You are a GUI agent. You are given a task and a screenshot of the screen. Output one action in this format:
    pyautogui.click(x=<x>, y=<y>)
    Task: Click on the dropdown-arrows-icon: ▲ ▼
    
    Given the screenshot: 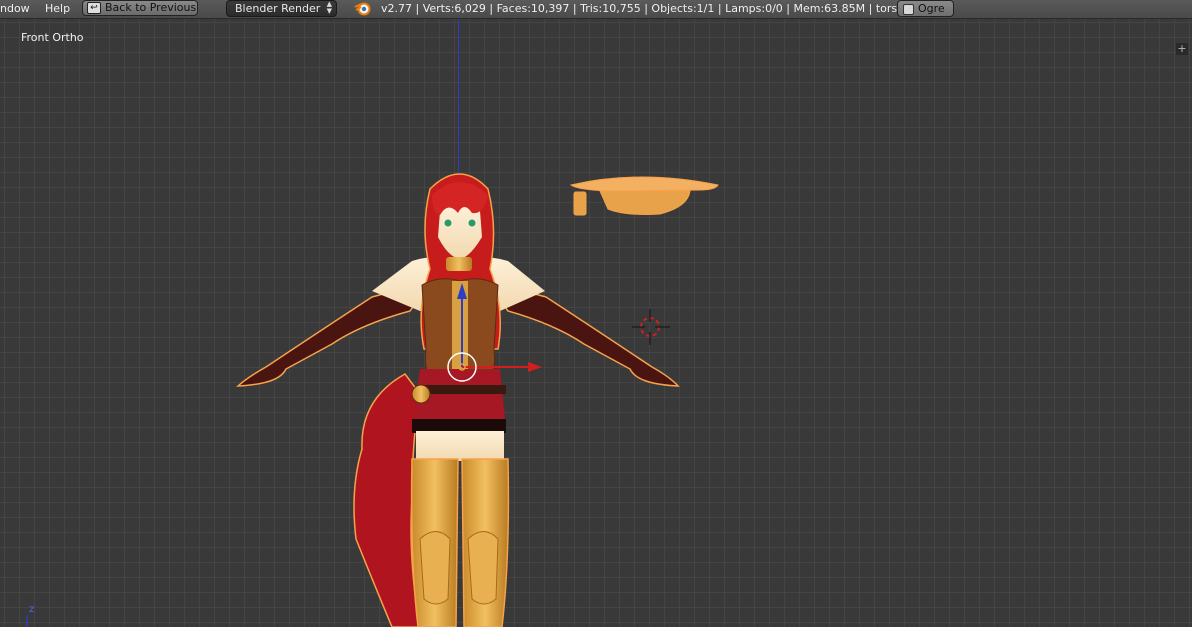 What is the action you would take?
    pyautogui.click(x=329, y=7)
    